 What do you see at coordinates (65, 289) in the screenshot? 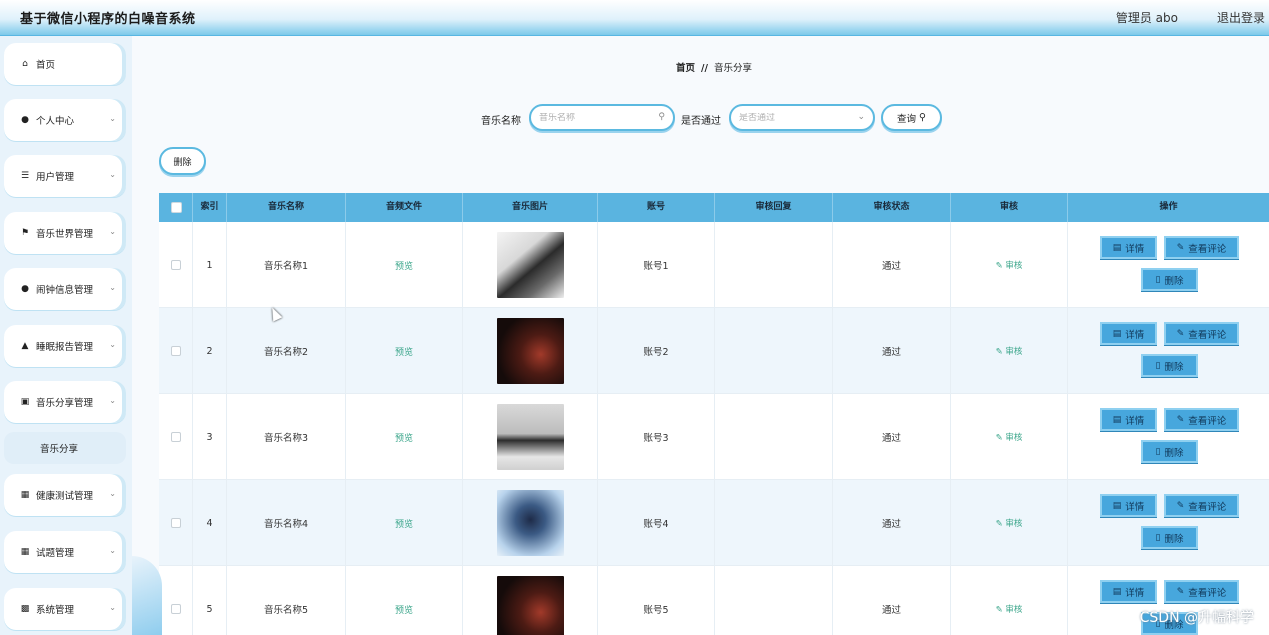
I see `sidebar-item-alarm: ● 闹钟信息管理 ⌄` at bounding box center [65, 289].